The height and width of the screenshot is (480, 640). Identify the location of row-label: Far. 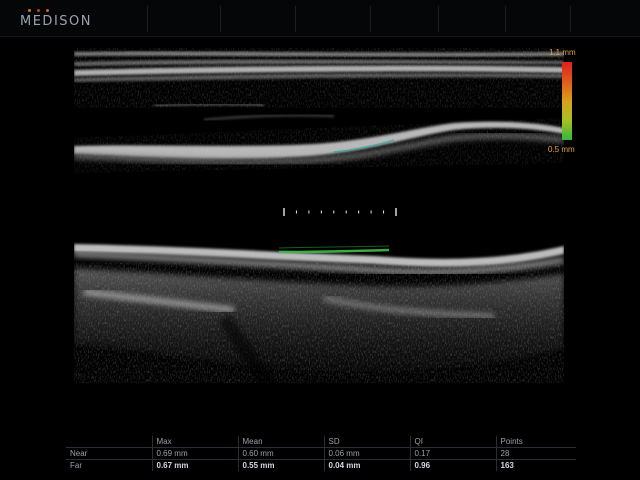
(76, 465).